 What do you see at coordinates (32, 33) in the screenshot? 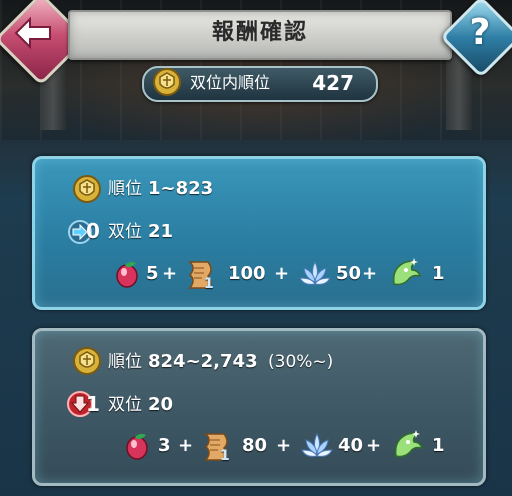
I see `back-arrow-icon` at bounding box center [32, 33].